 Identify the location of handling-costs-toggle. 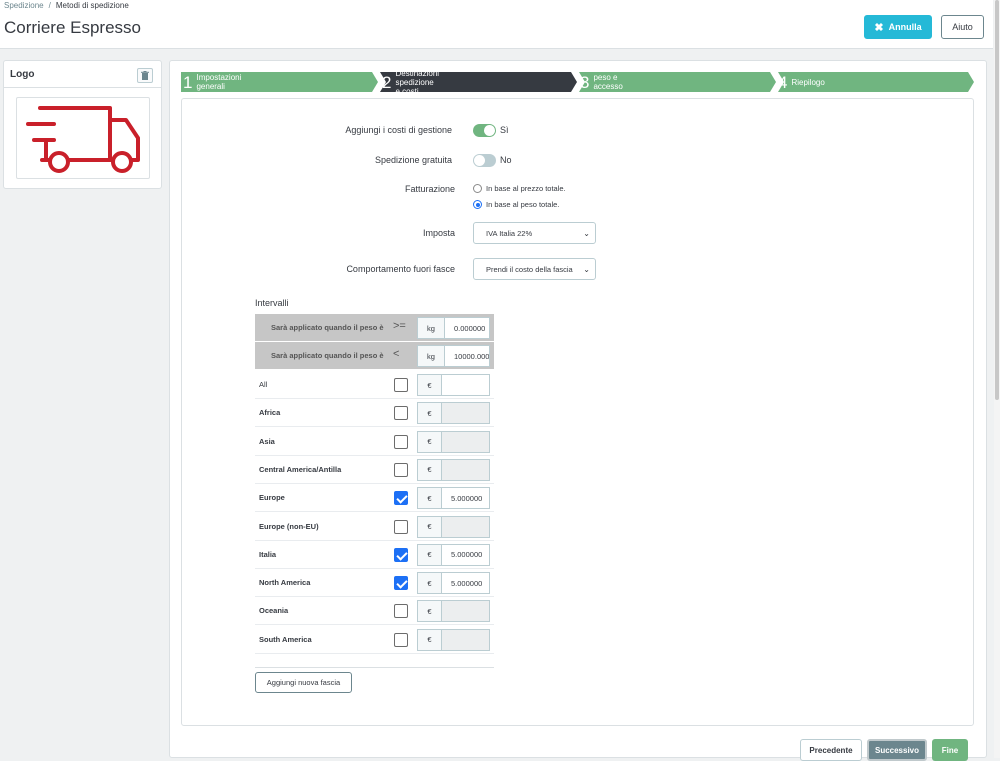
(484, 130).